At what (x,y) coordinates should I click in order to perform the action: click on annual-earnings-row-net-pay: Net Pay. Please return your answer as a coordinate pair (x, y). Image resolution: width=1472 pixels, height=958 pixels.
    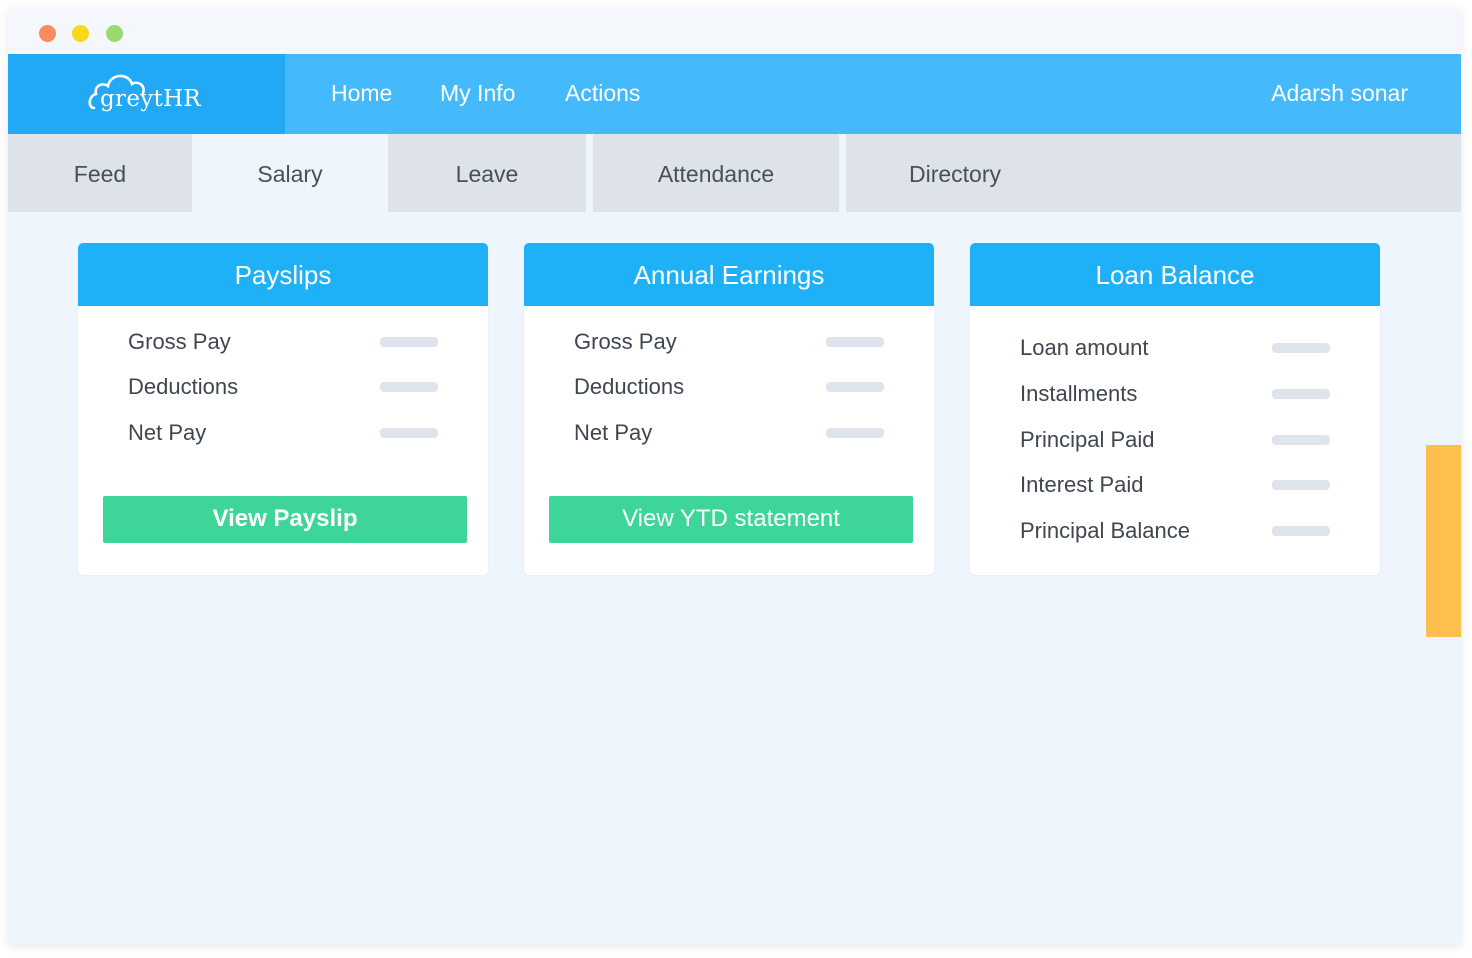
    Looking at the image, I should click on (729, 433).